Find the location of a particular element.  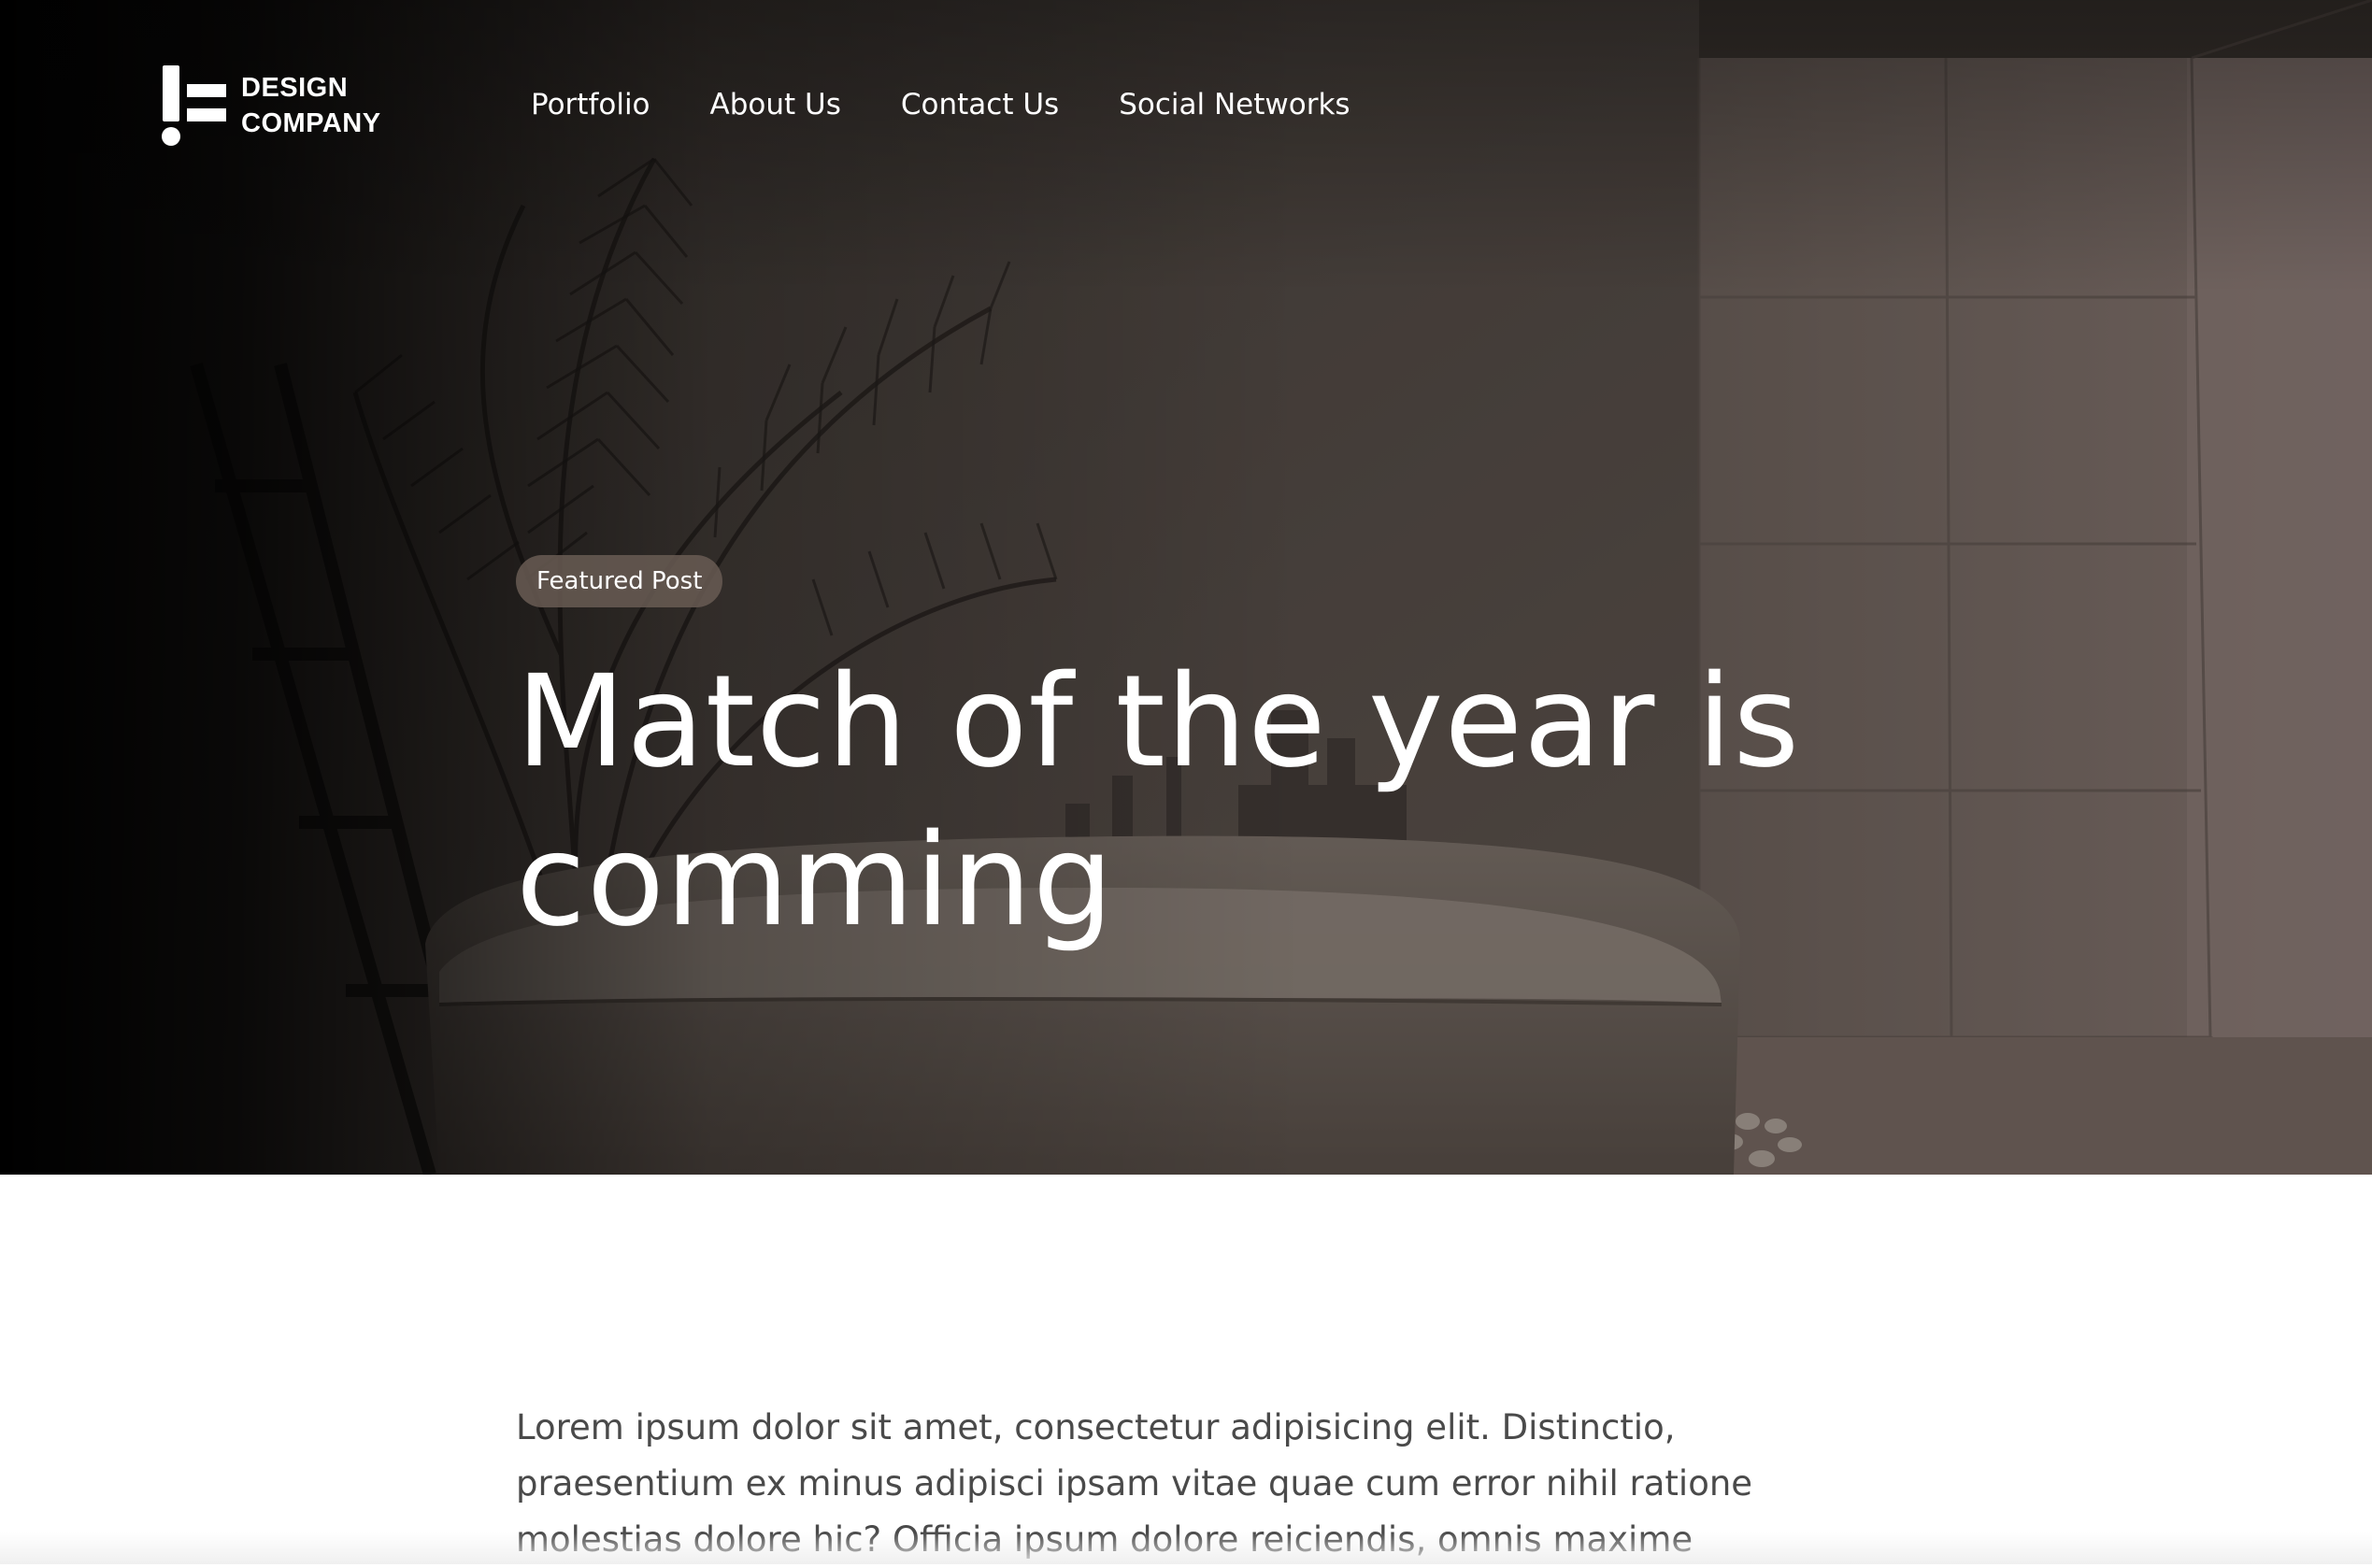

nav-item-contact-us: Contact Us is located at coordinates (980, 105).